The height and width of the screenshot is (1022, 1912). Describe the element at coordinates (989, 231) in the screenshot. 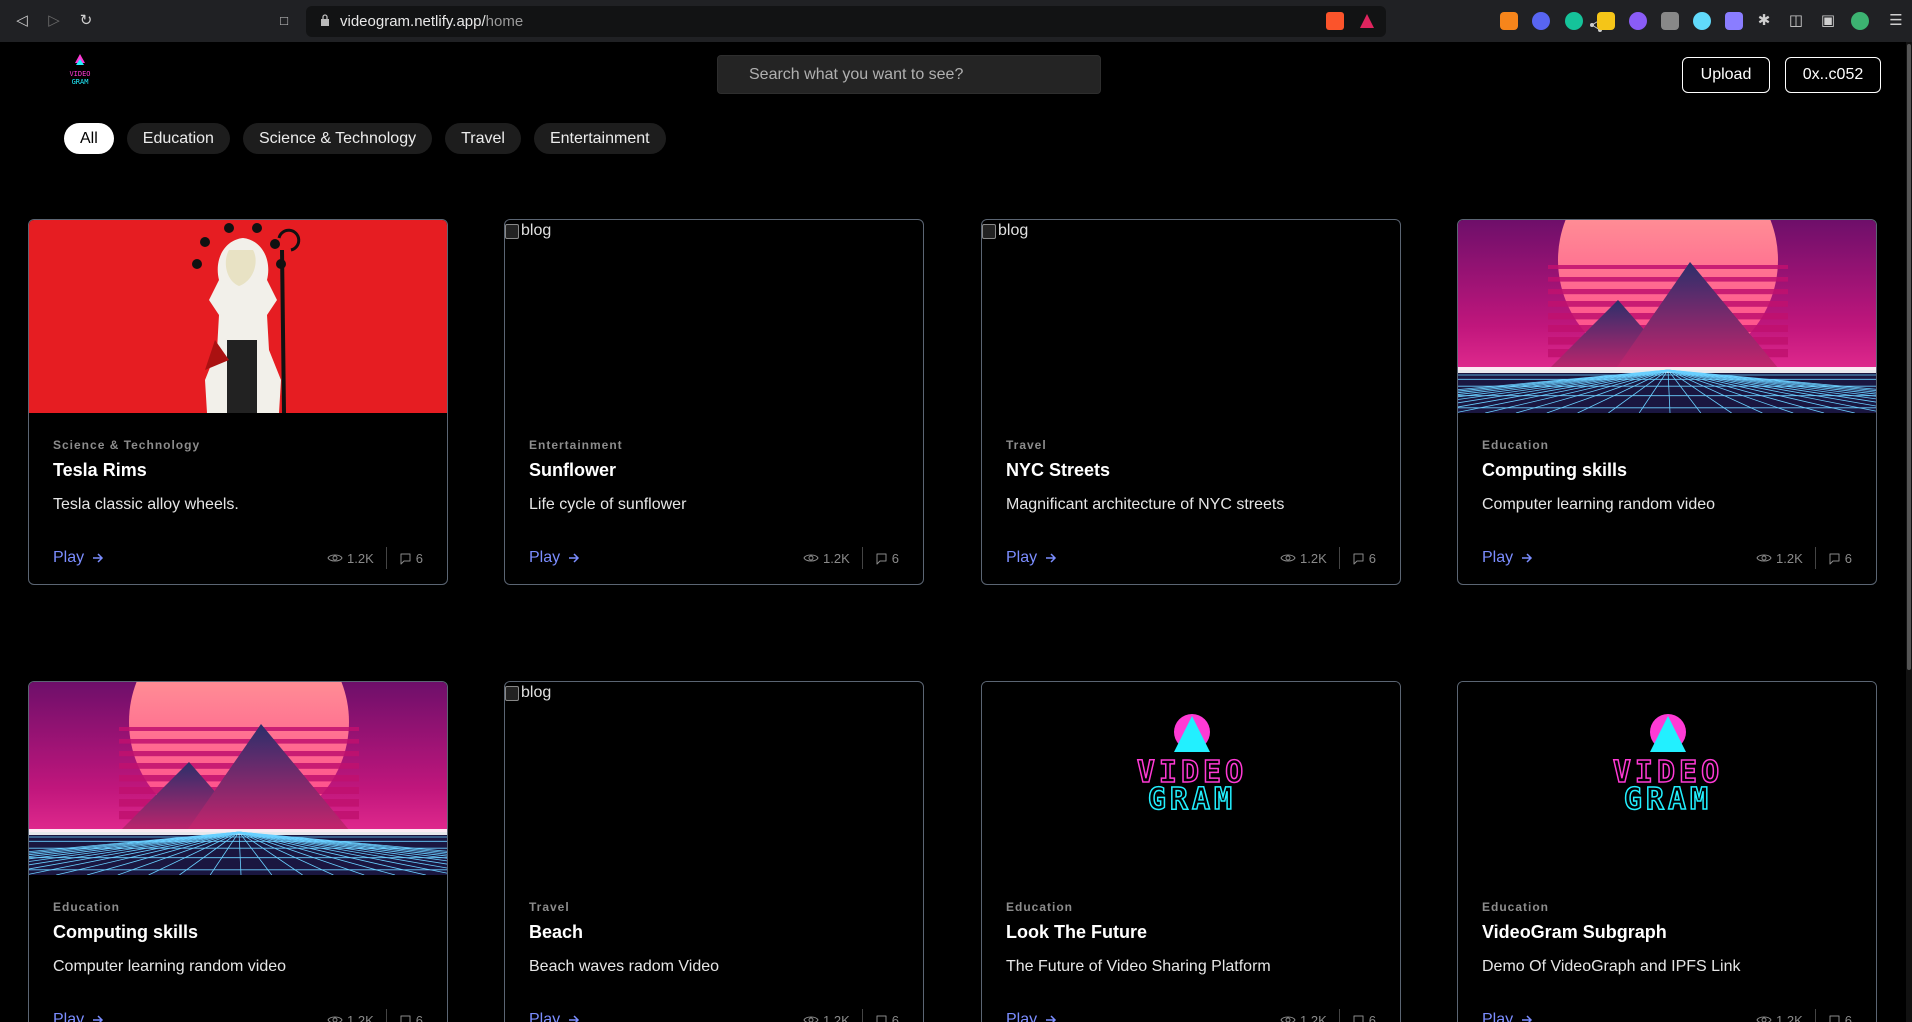

I see `broken-image-icon` at that location.